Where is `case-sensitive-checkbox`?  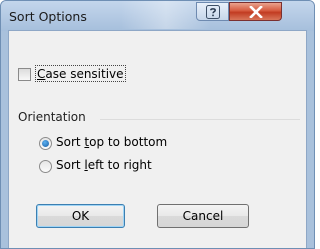 case-sensitive-checkbox is located at coordinates (24, 74).